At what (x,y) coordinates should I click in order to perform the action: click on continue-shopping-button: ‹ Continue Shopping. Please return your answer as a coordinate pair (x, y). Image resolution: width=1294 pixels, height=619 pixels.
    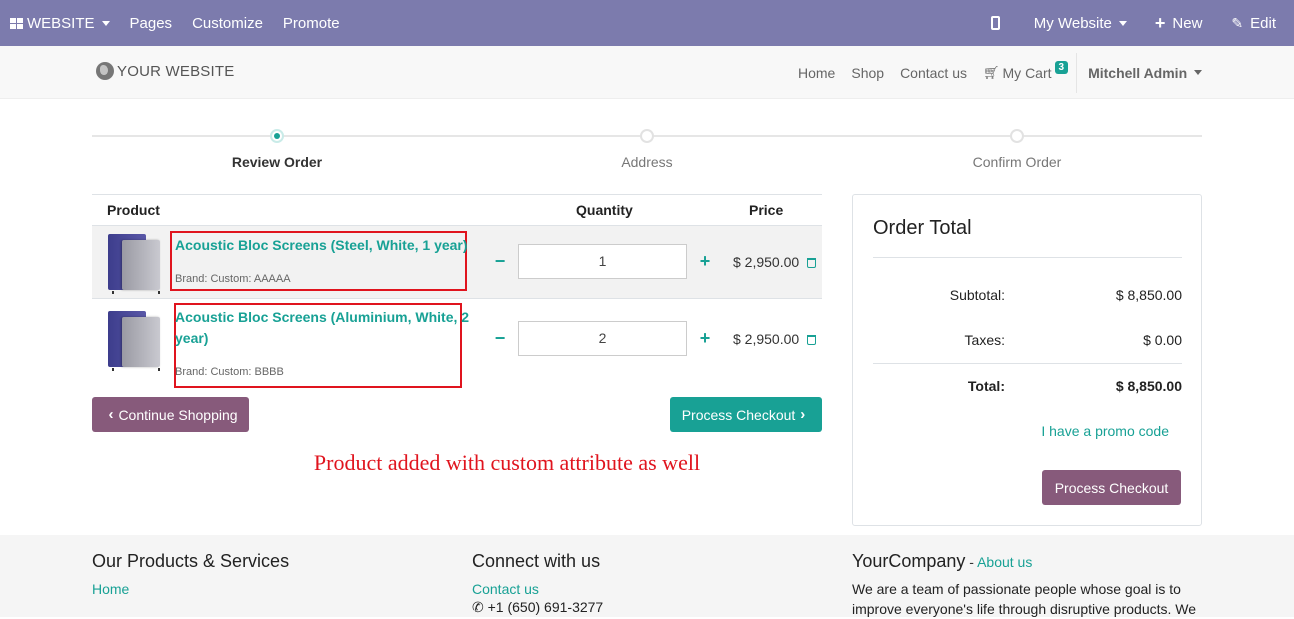
    Looking at the image, I should click on (170, 414).